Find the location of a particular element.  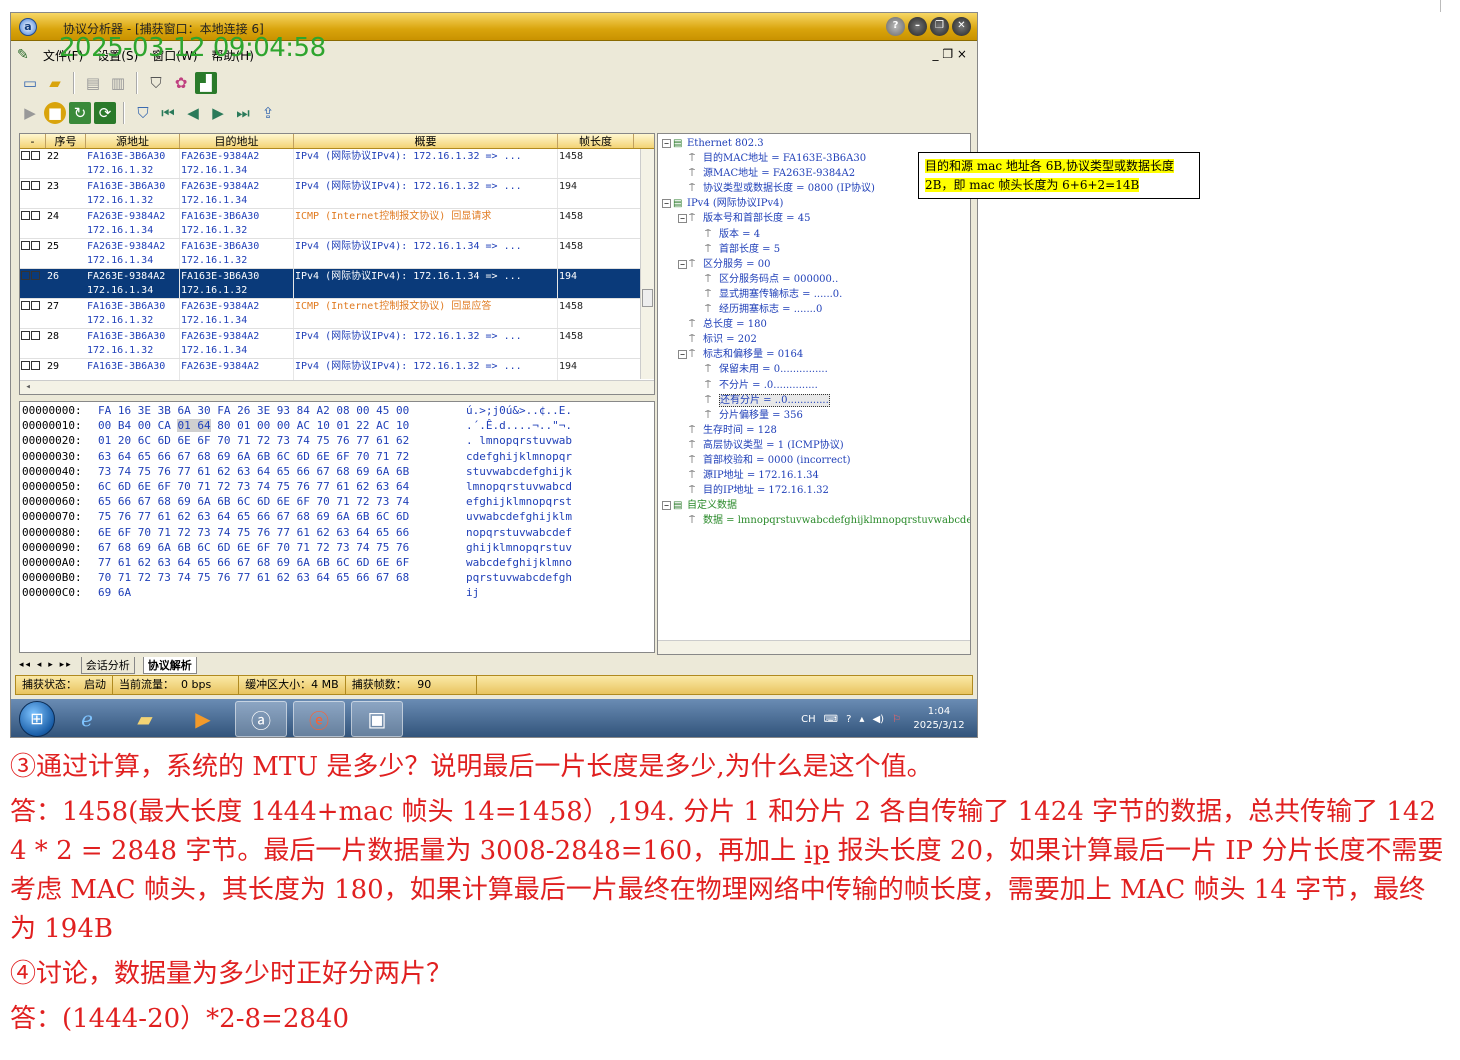

tree-node: ⍑ 区分服务码点 = 000000.. is located at coordinates (816, 279).